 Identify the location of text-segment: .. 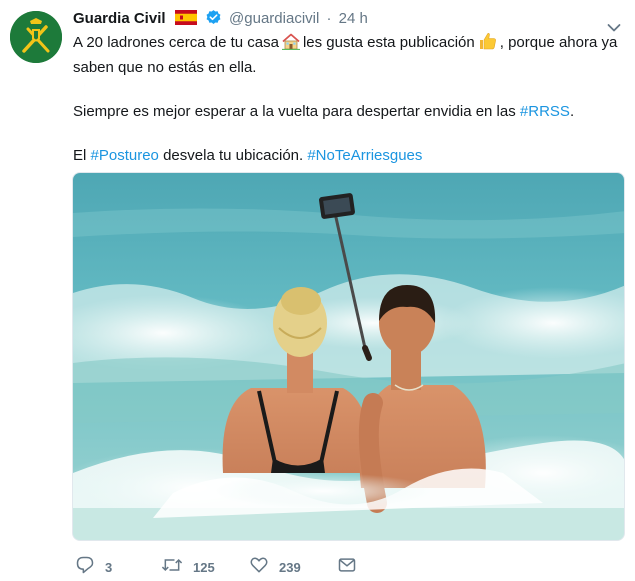
(572, 111).